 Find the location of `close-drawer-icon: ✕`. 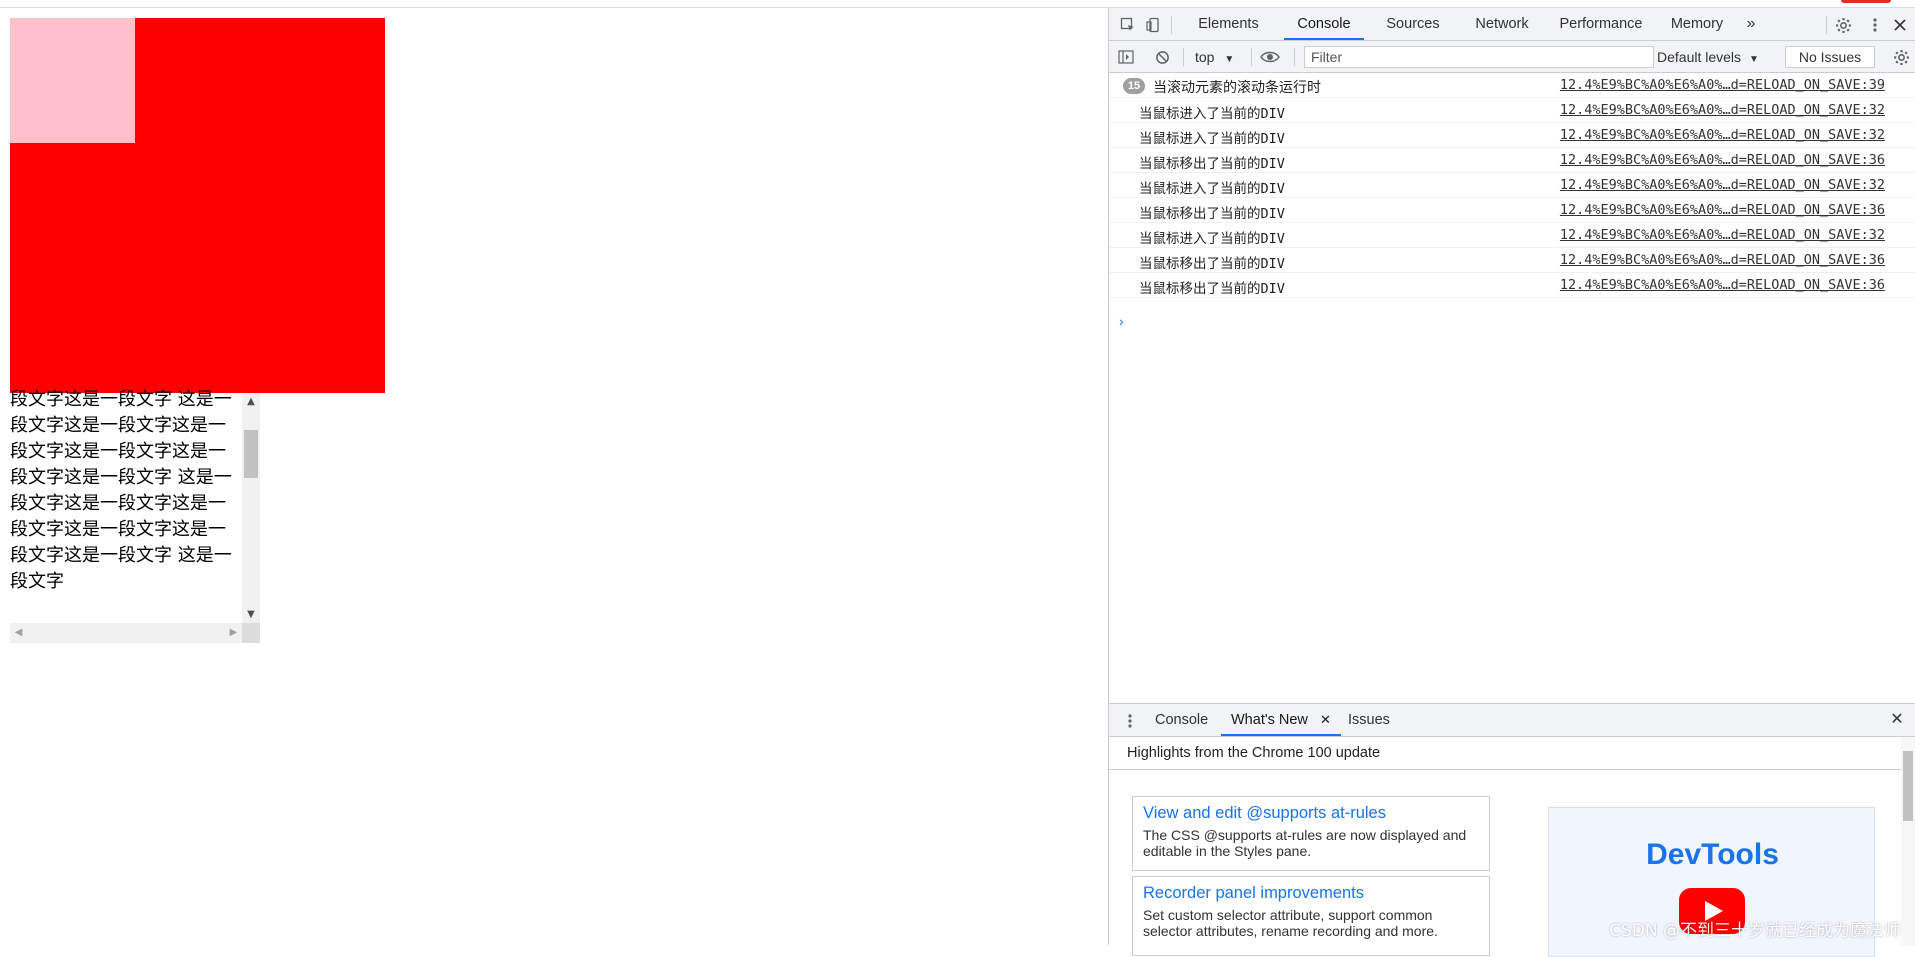

close-drawer-icon: ✕ is located at coordinates (1897, 720).